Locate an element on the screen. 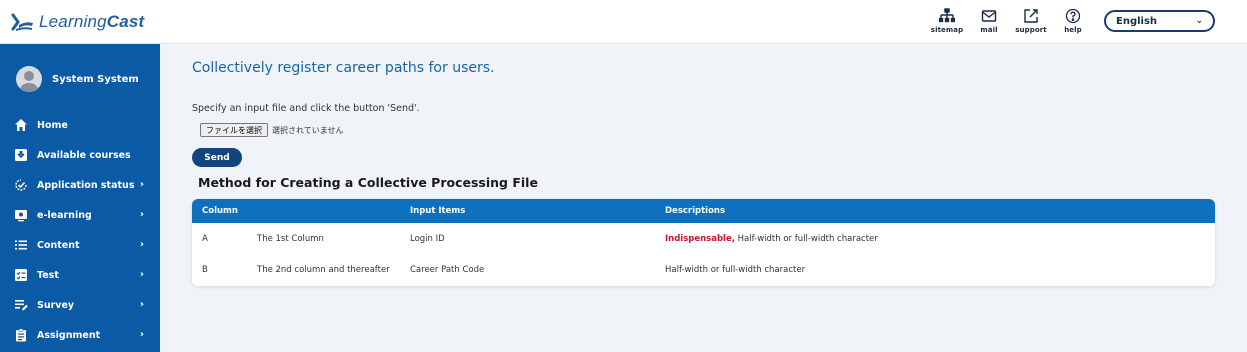 The image size is (1247, 352). sidebar-item-available-courses: Available courses is located at coordinates (80, 155).